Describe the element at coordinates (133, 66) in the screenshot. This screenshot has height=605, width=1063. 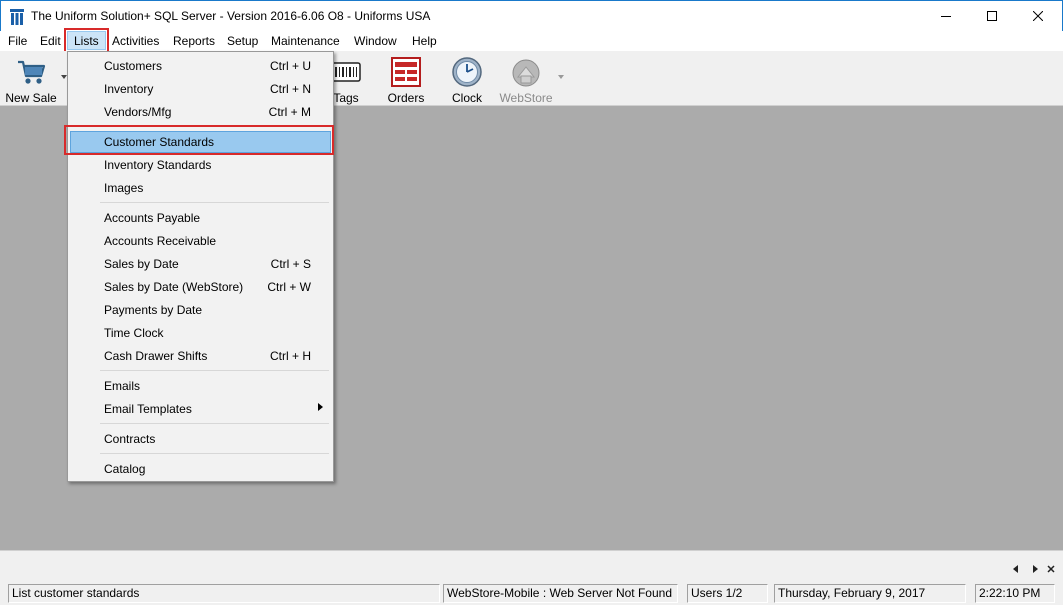
I see `menu-item-label: Customers` at that location.